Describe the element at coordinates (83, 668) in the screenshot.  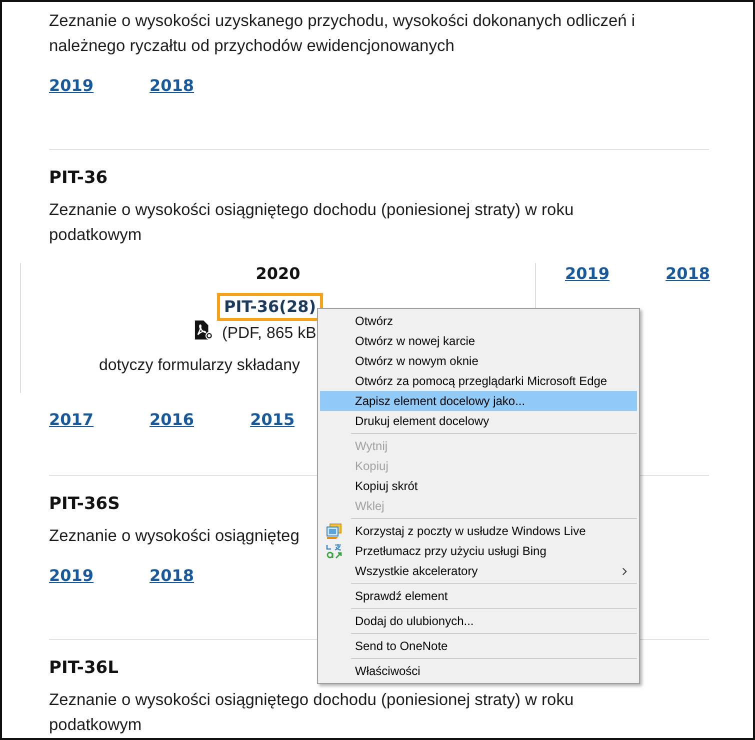
I see `form-heading: PIT-36L` at that location.